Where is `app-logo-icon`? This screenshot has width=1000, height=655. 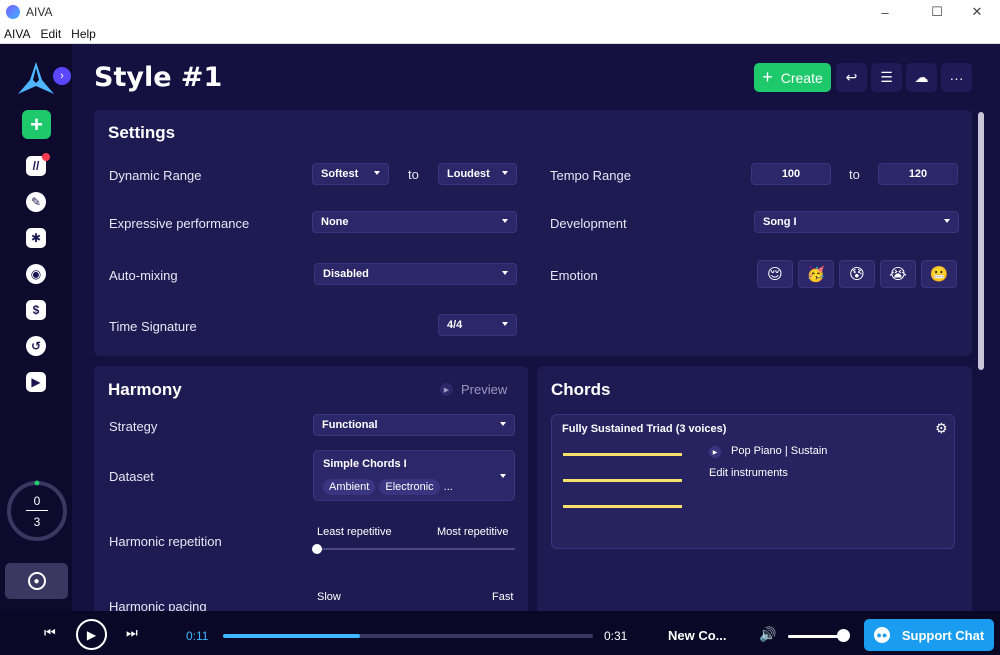
app-logo-icon is located at coordinates (13, 12).